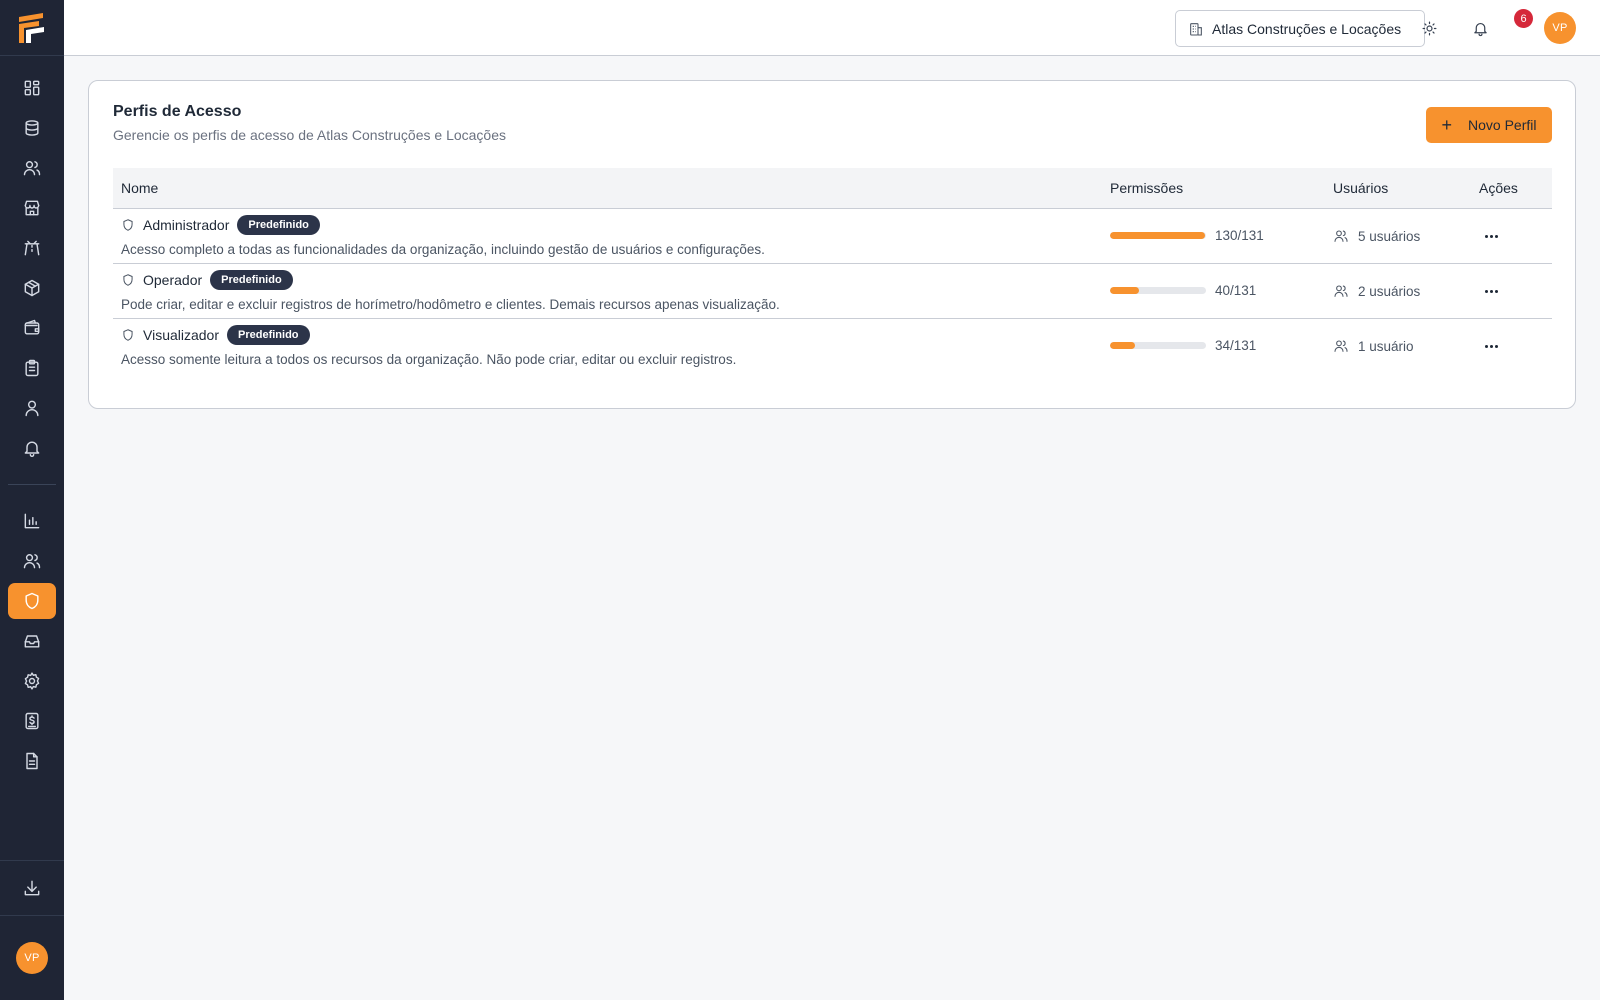 This screenshot has height=1000, width=1600. I want to click on users-cell: 2 usuários, so click(1376, 291).